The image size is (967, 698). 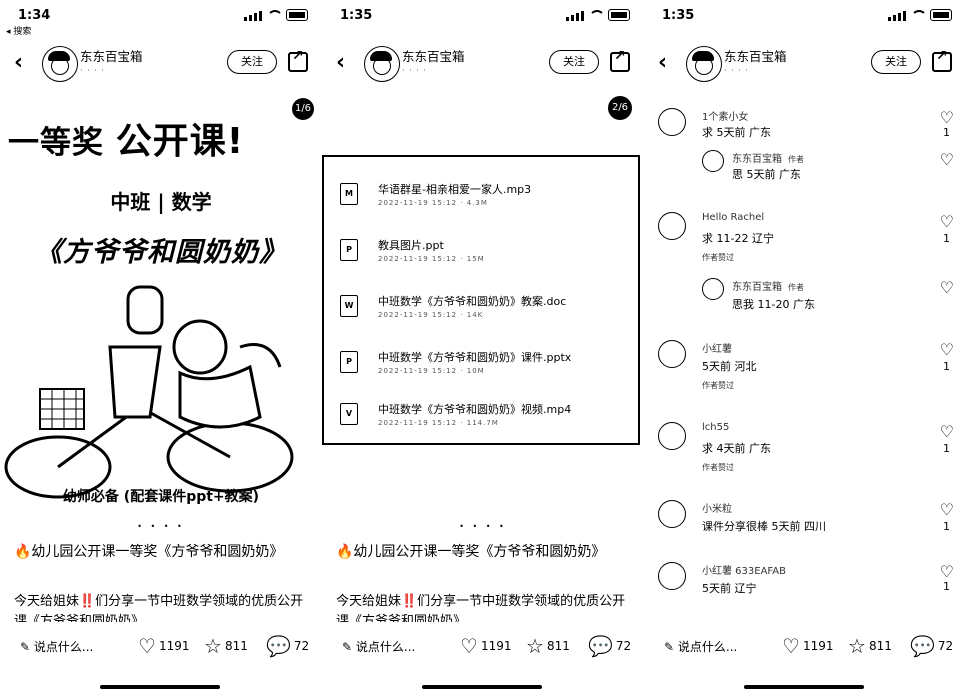 What do you see at coordinates (717, 347) in the screenshot?
I see `commenter-name: 小红薯` at bounding box center [717, 347].